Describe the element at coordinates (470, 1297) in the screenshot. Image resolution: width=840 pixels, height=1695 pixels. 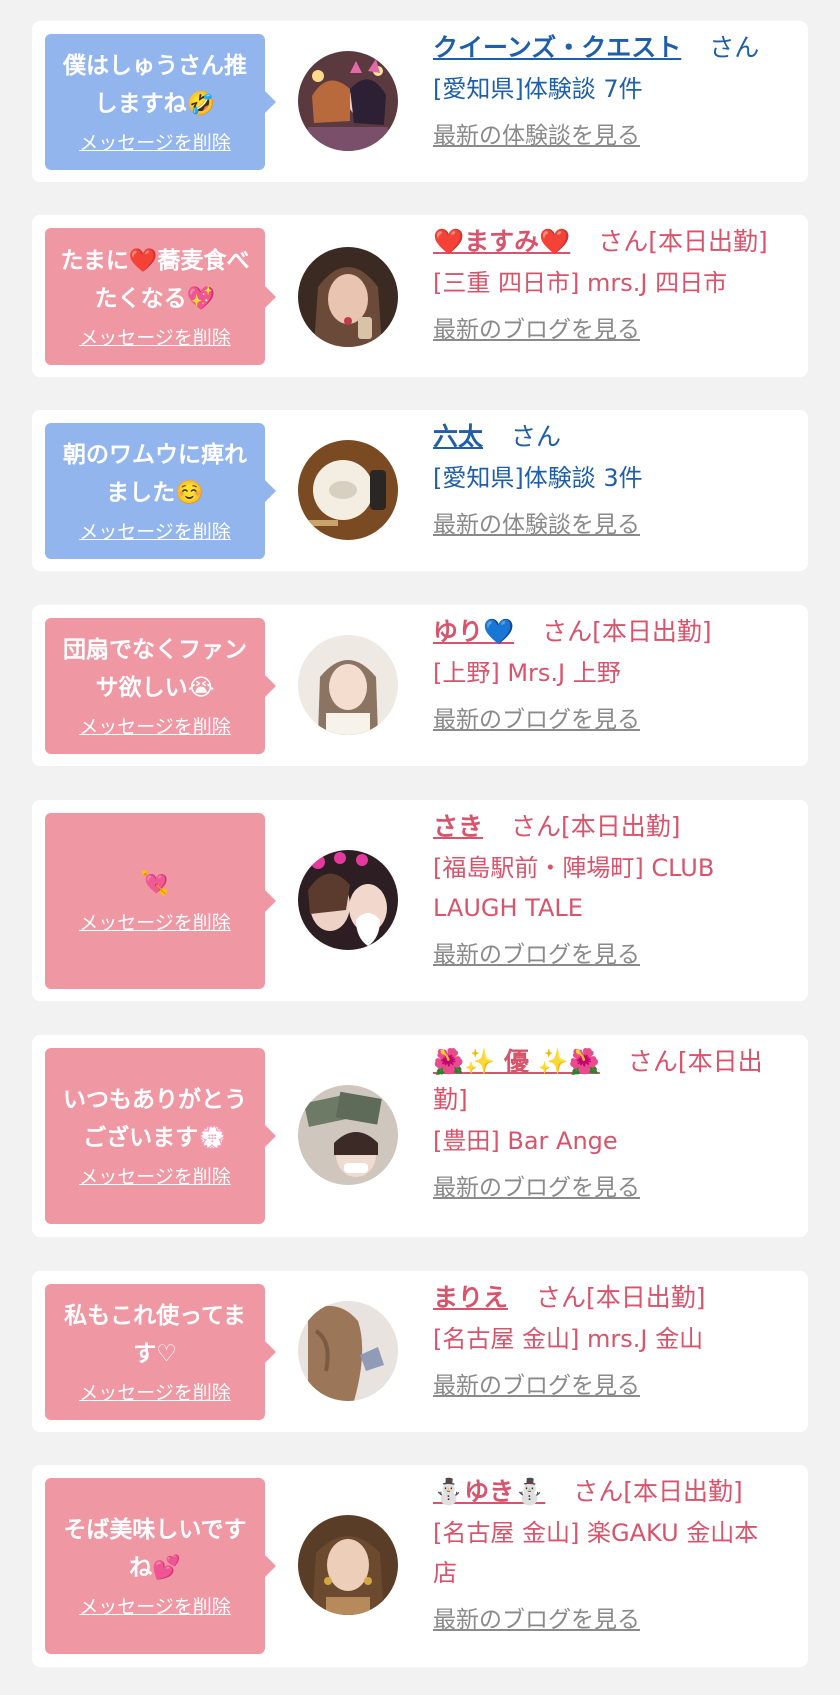
I see `poster-name-link: まりえ` at that location.